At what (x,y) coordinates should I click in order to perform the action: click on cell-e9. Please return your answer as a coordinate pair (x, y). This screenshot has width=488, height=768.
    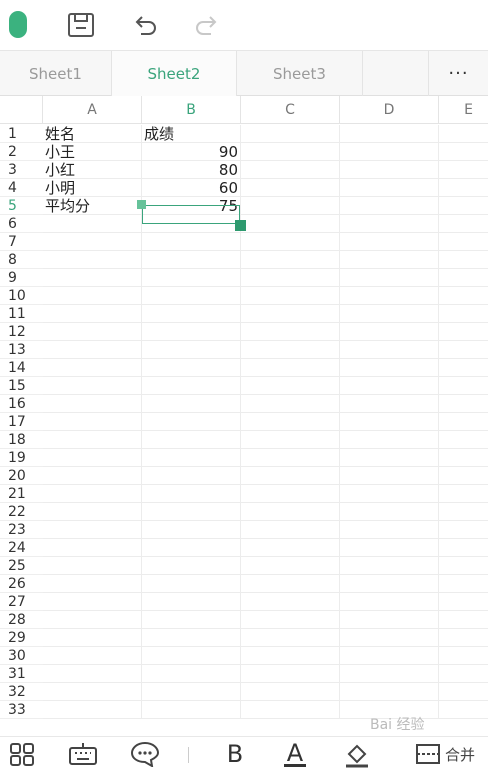
    Looking at the image, I should click on (463, 278).